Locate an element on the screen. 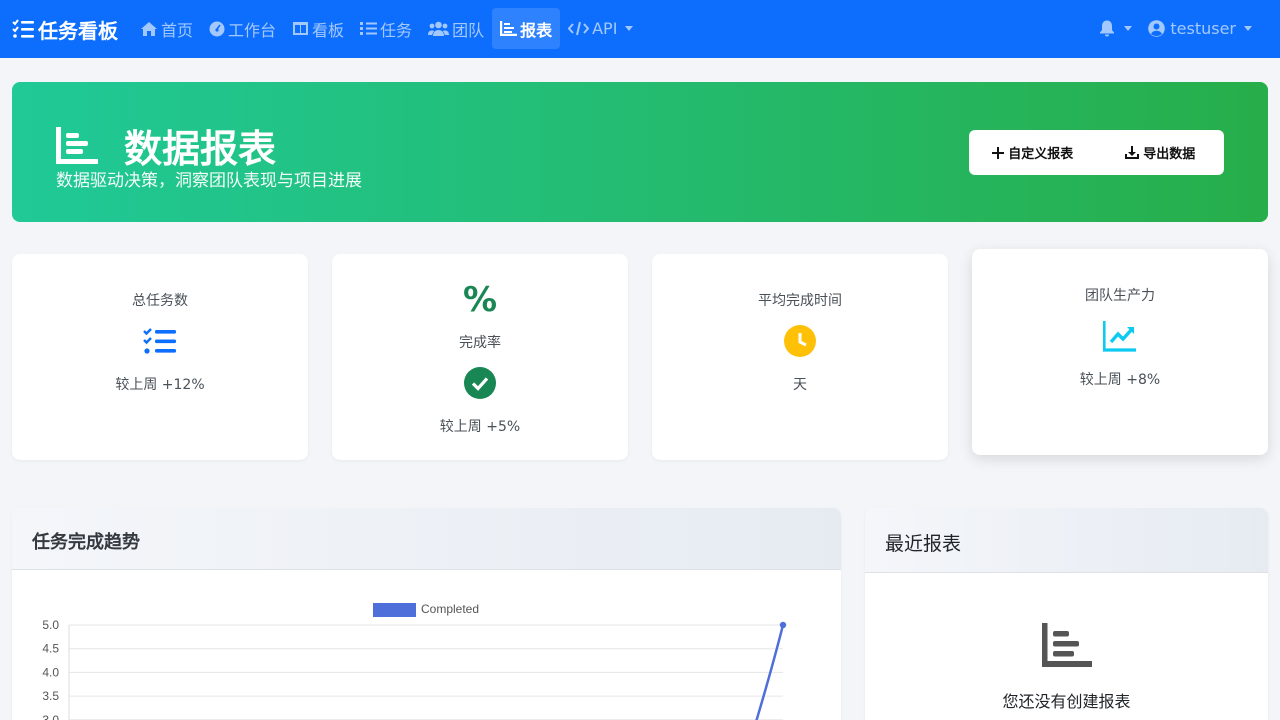  panel-header: 任务完成趋势 is located at coordinates (426, 539).